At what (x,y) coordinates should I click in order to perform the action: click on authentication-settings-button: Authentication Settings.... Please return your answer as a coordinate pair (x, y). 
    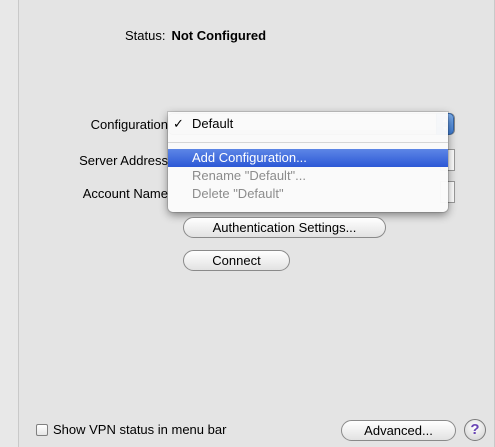
    Looking at the image, I should click on (284, 227).